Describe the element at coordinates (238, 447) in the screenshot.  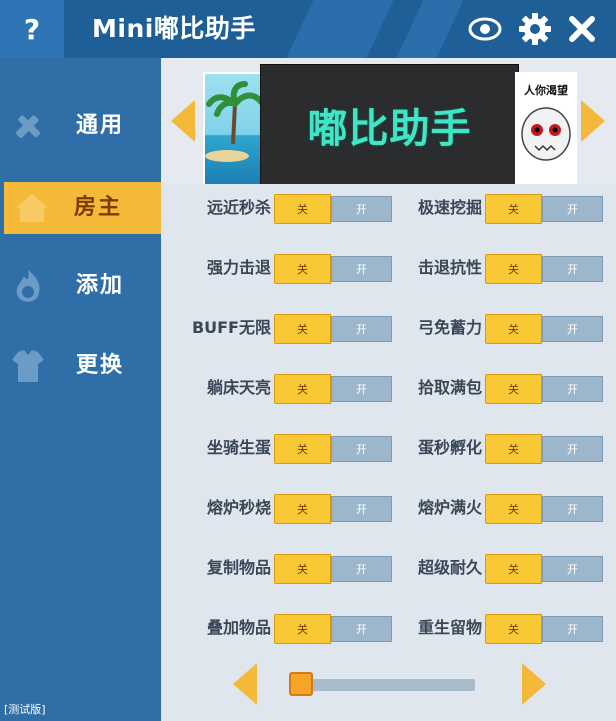
I see `feature-label: 坐骑生蛋` at that location.